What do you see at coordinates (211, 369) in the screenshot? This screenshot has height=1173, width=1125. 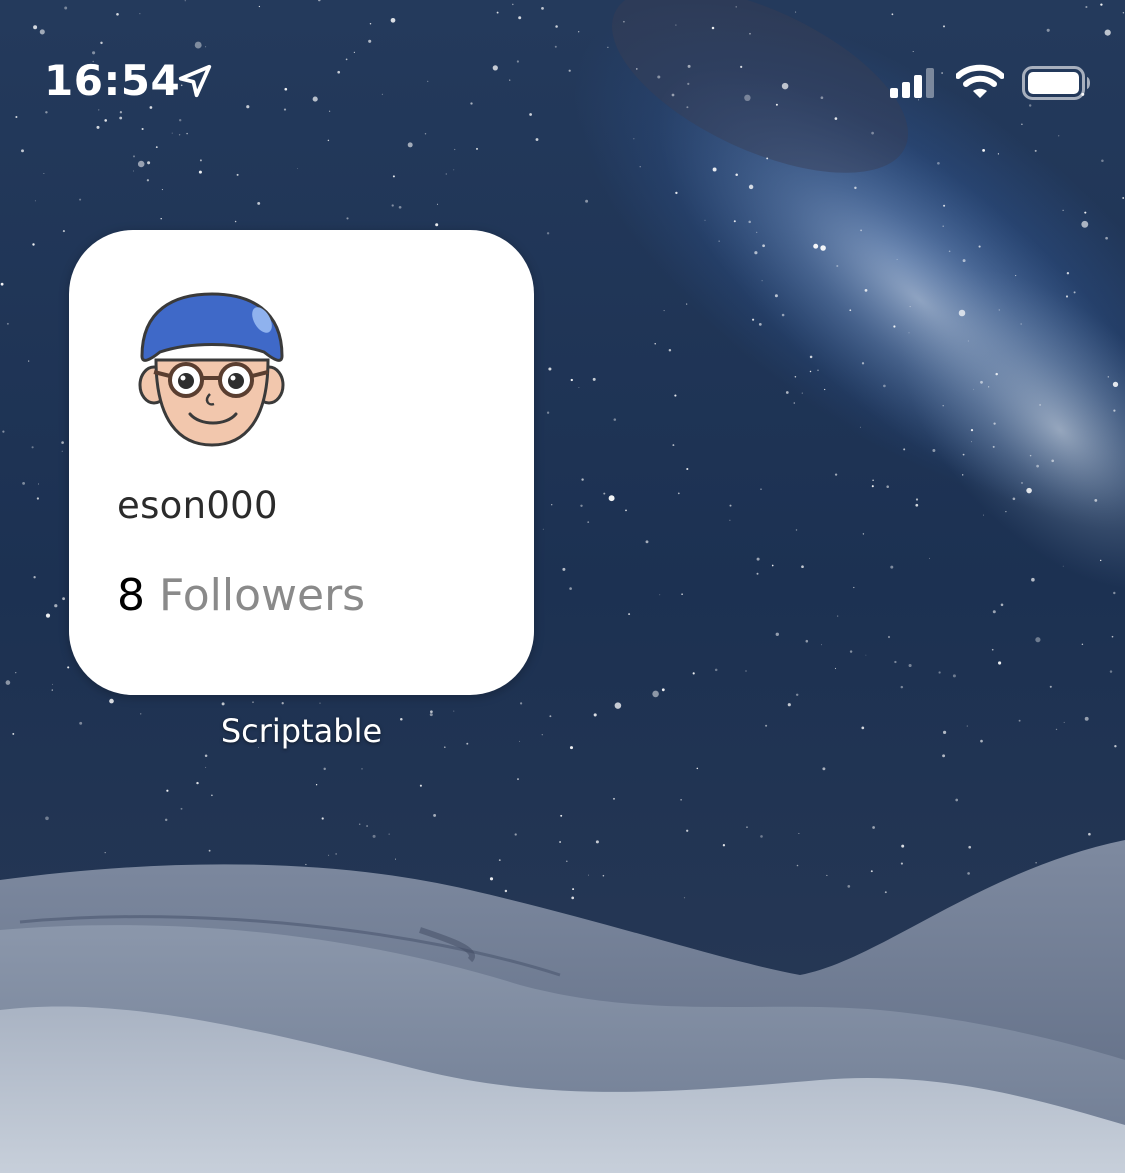 I see `avatar` at bounding box center [211, 369].